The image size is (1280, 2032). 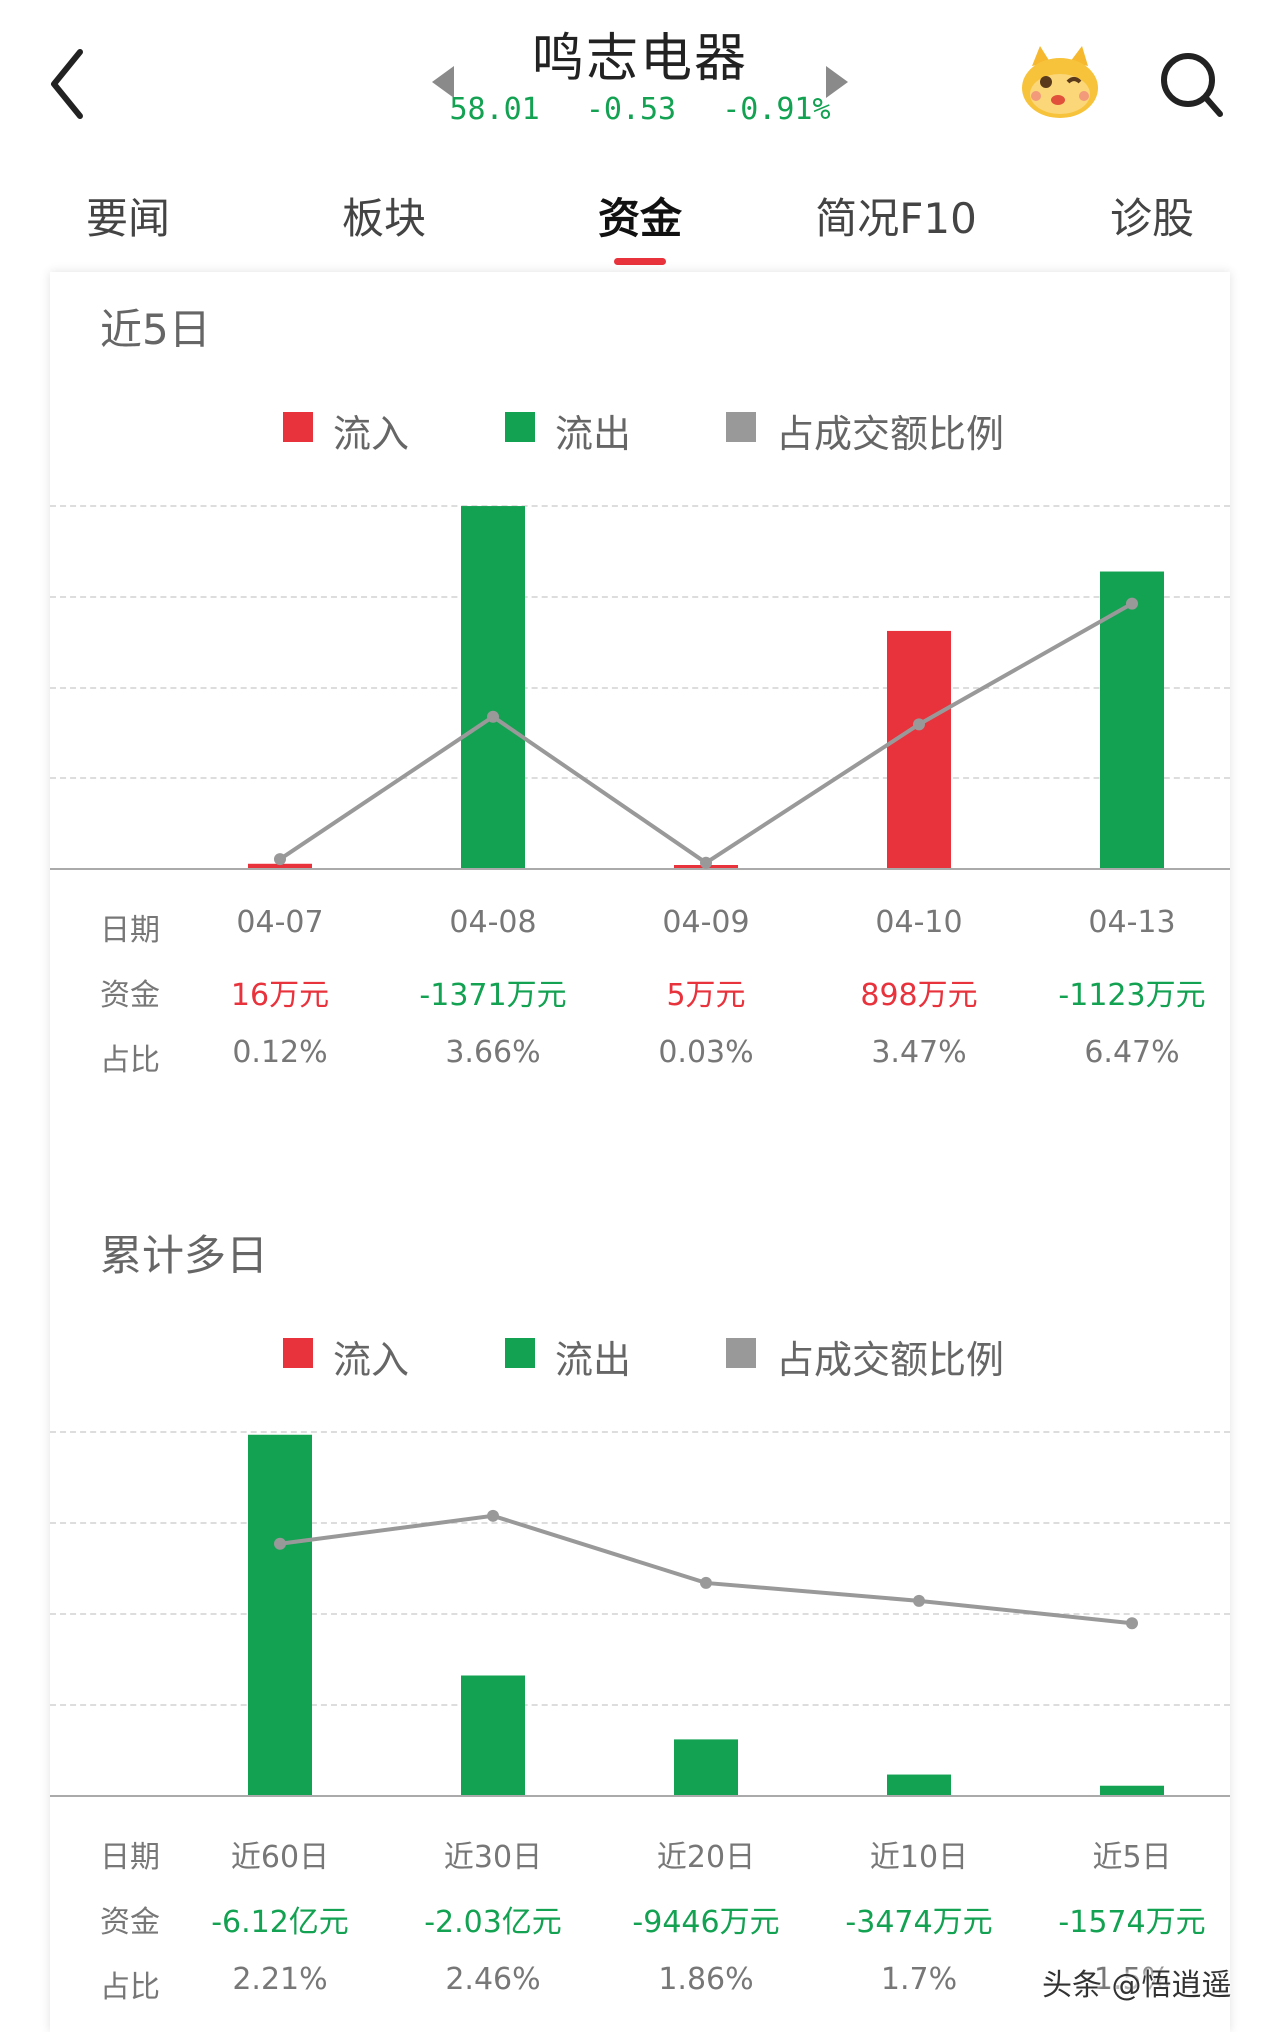 What do you see at coordinates (130, 1987) in the screenshot?
I see `row-label-ratio: 占比` at bounding box center [130, 1987].